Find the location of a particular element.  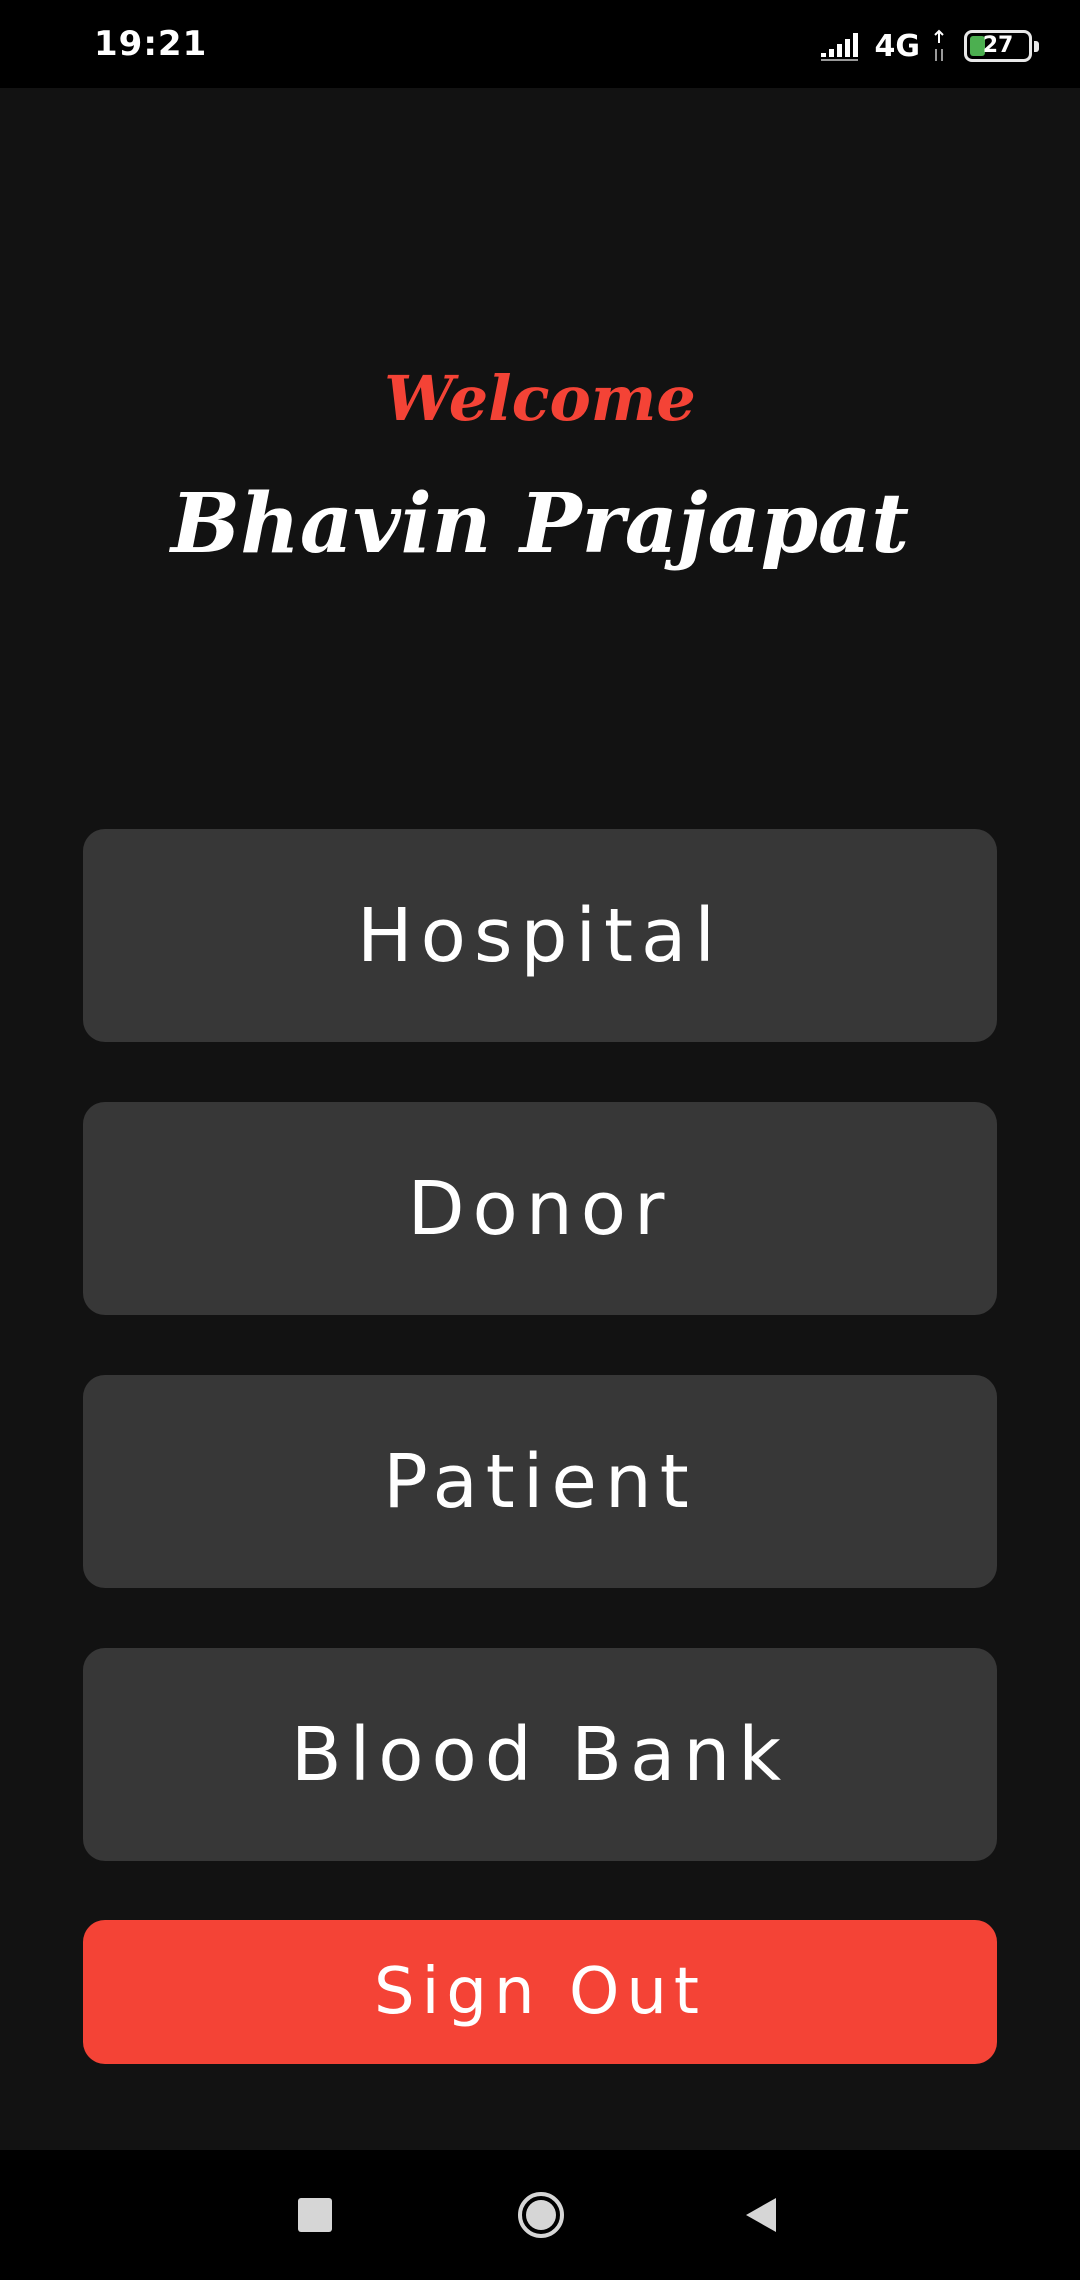

battery-icon: 27 is located at coordinates (1001, 46).